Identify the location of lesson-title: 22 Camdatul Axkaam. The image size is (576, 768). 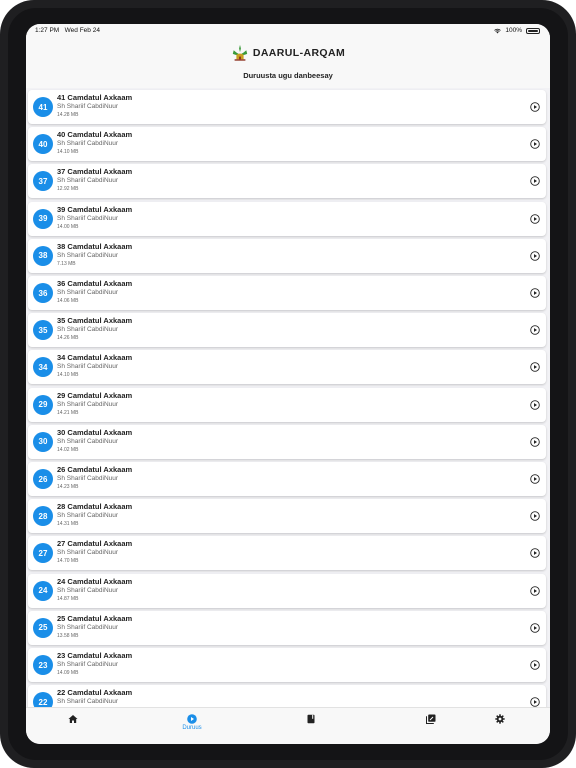
(95, 693).